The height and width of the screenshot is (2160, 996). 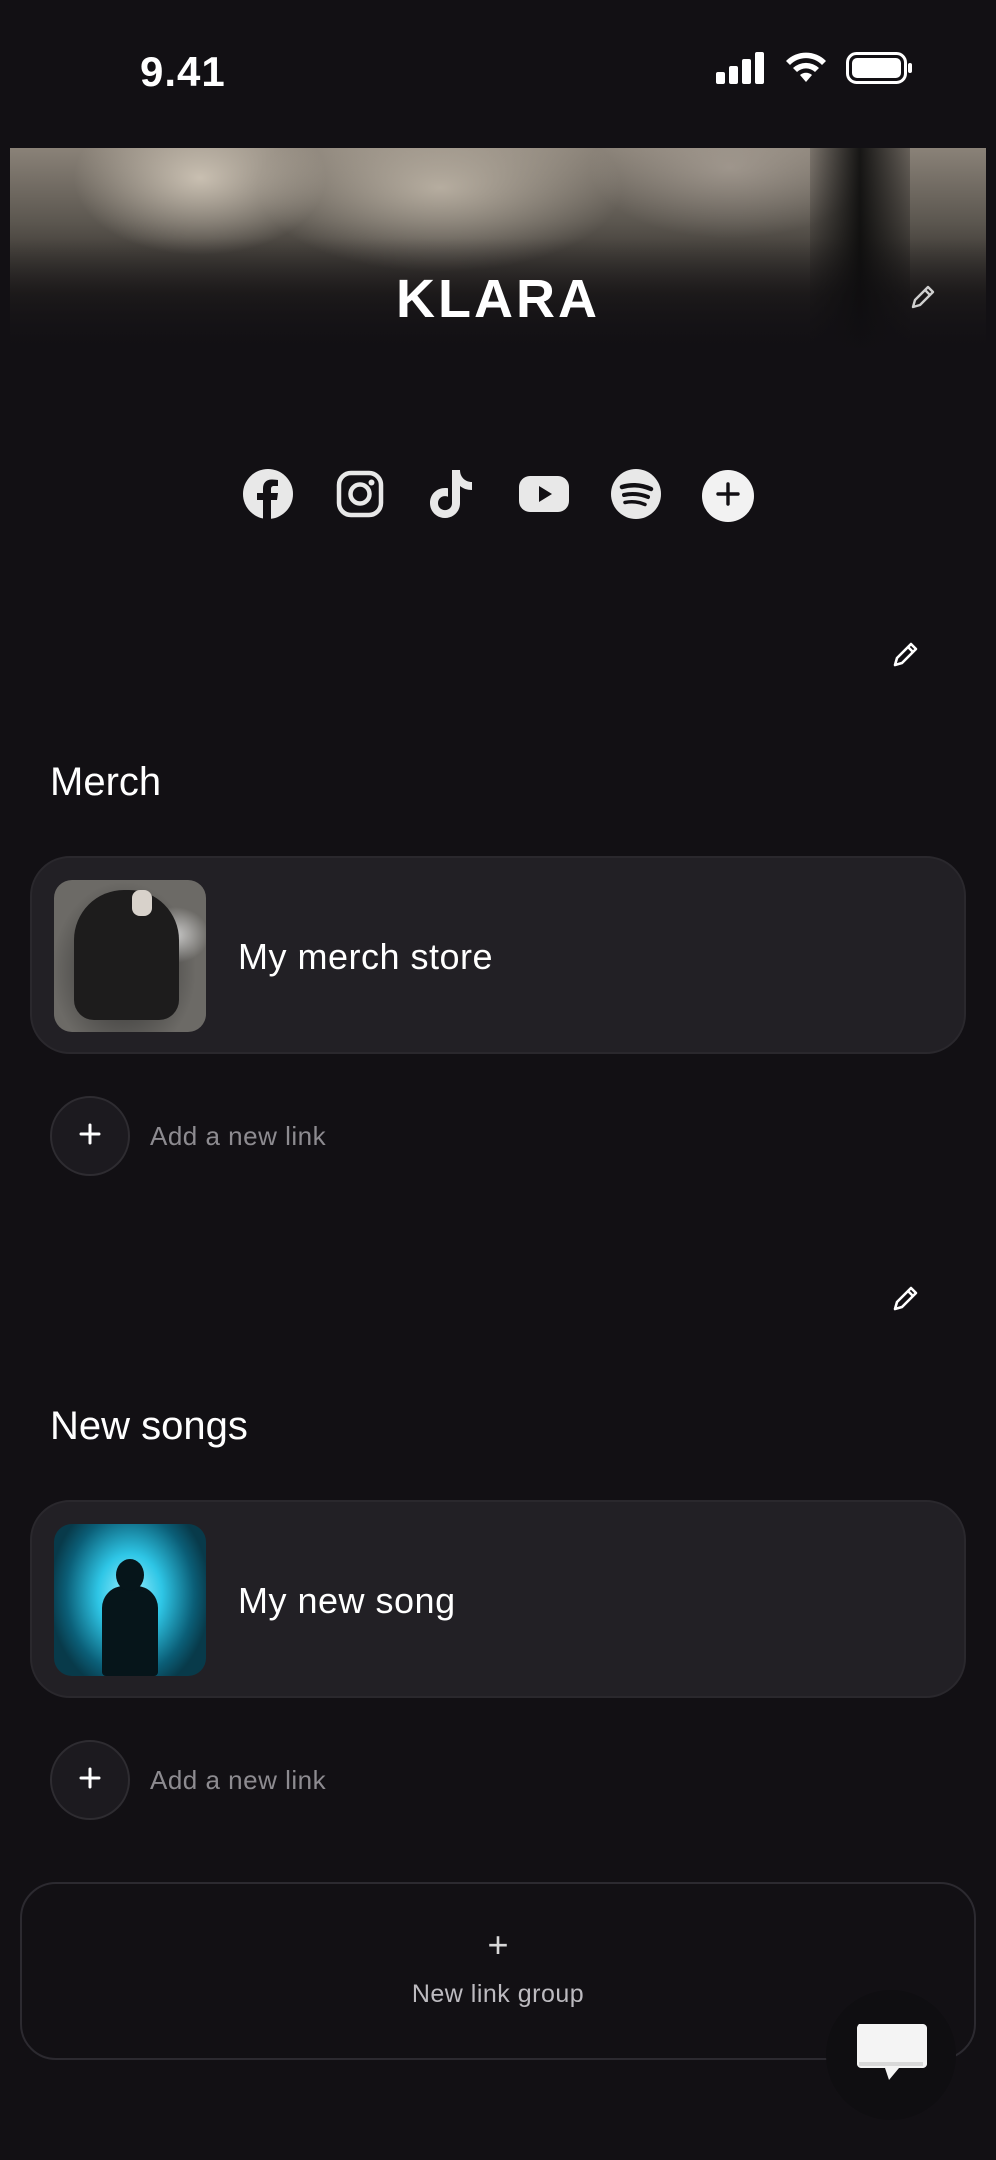 I want to click on youtube-link, so click(x=544, y=496).